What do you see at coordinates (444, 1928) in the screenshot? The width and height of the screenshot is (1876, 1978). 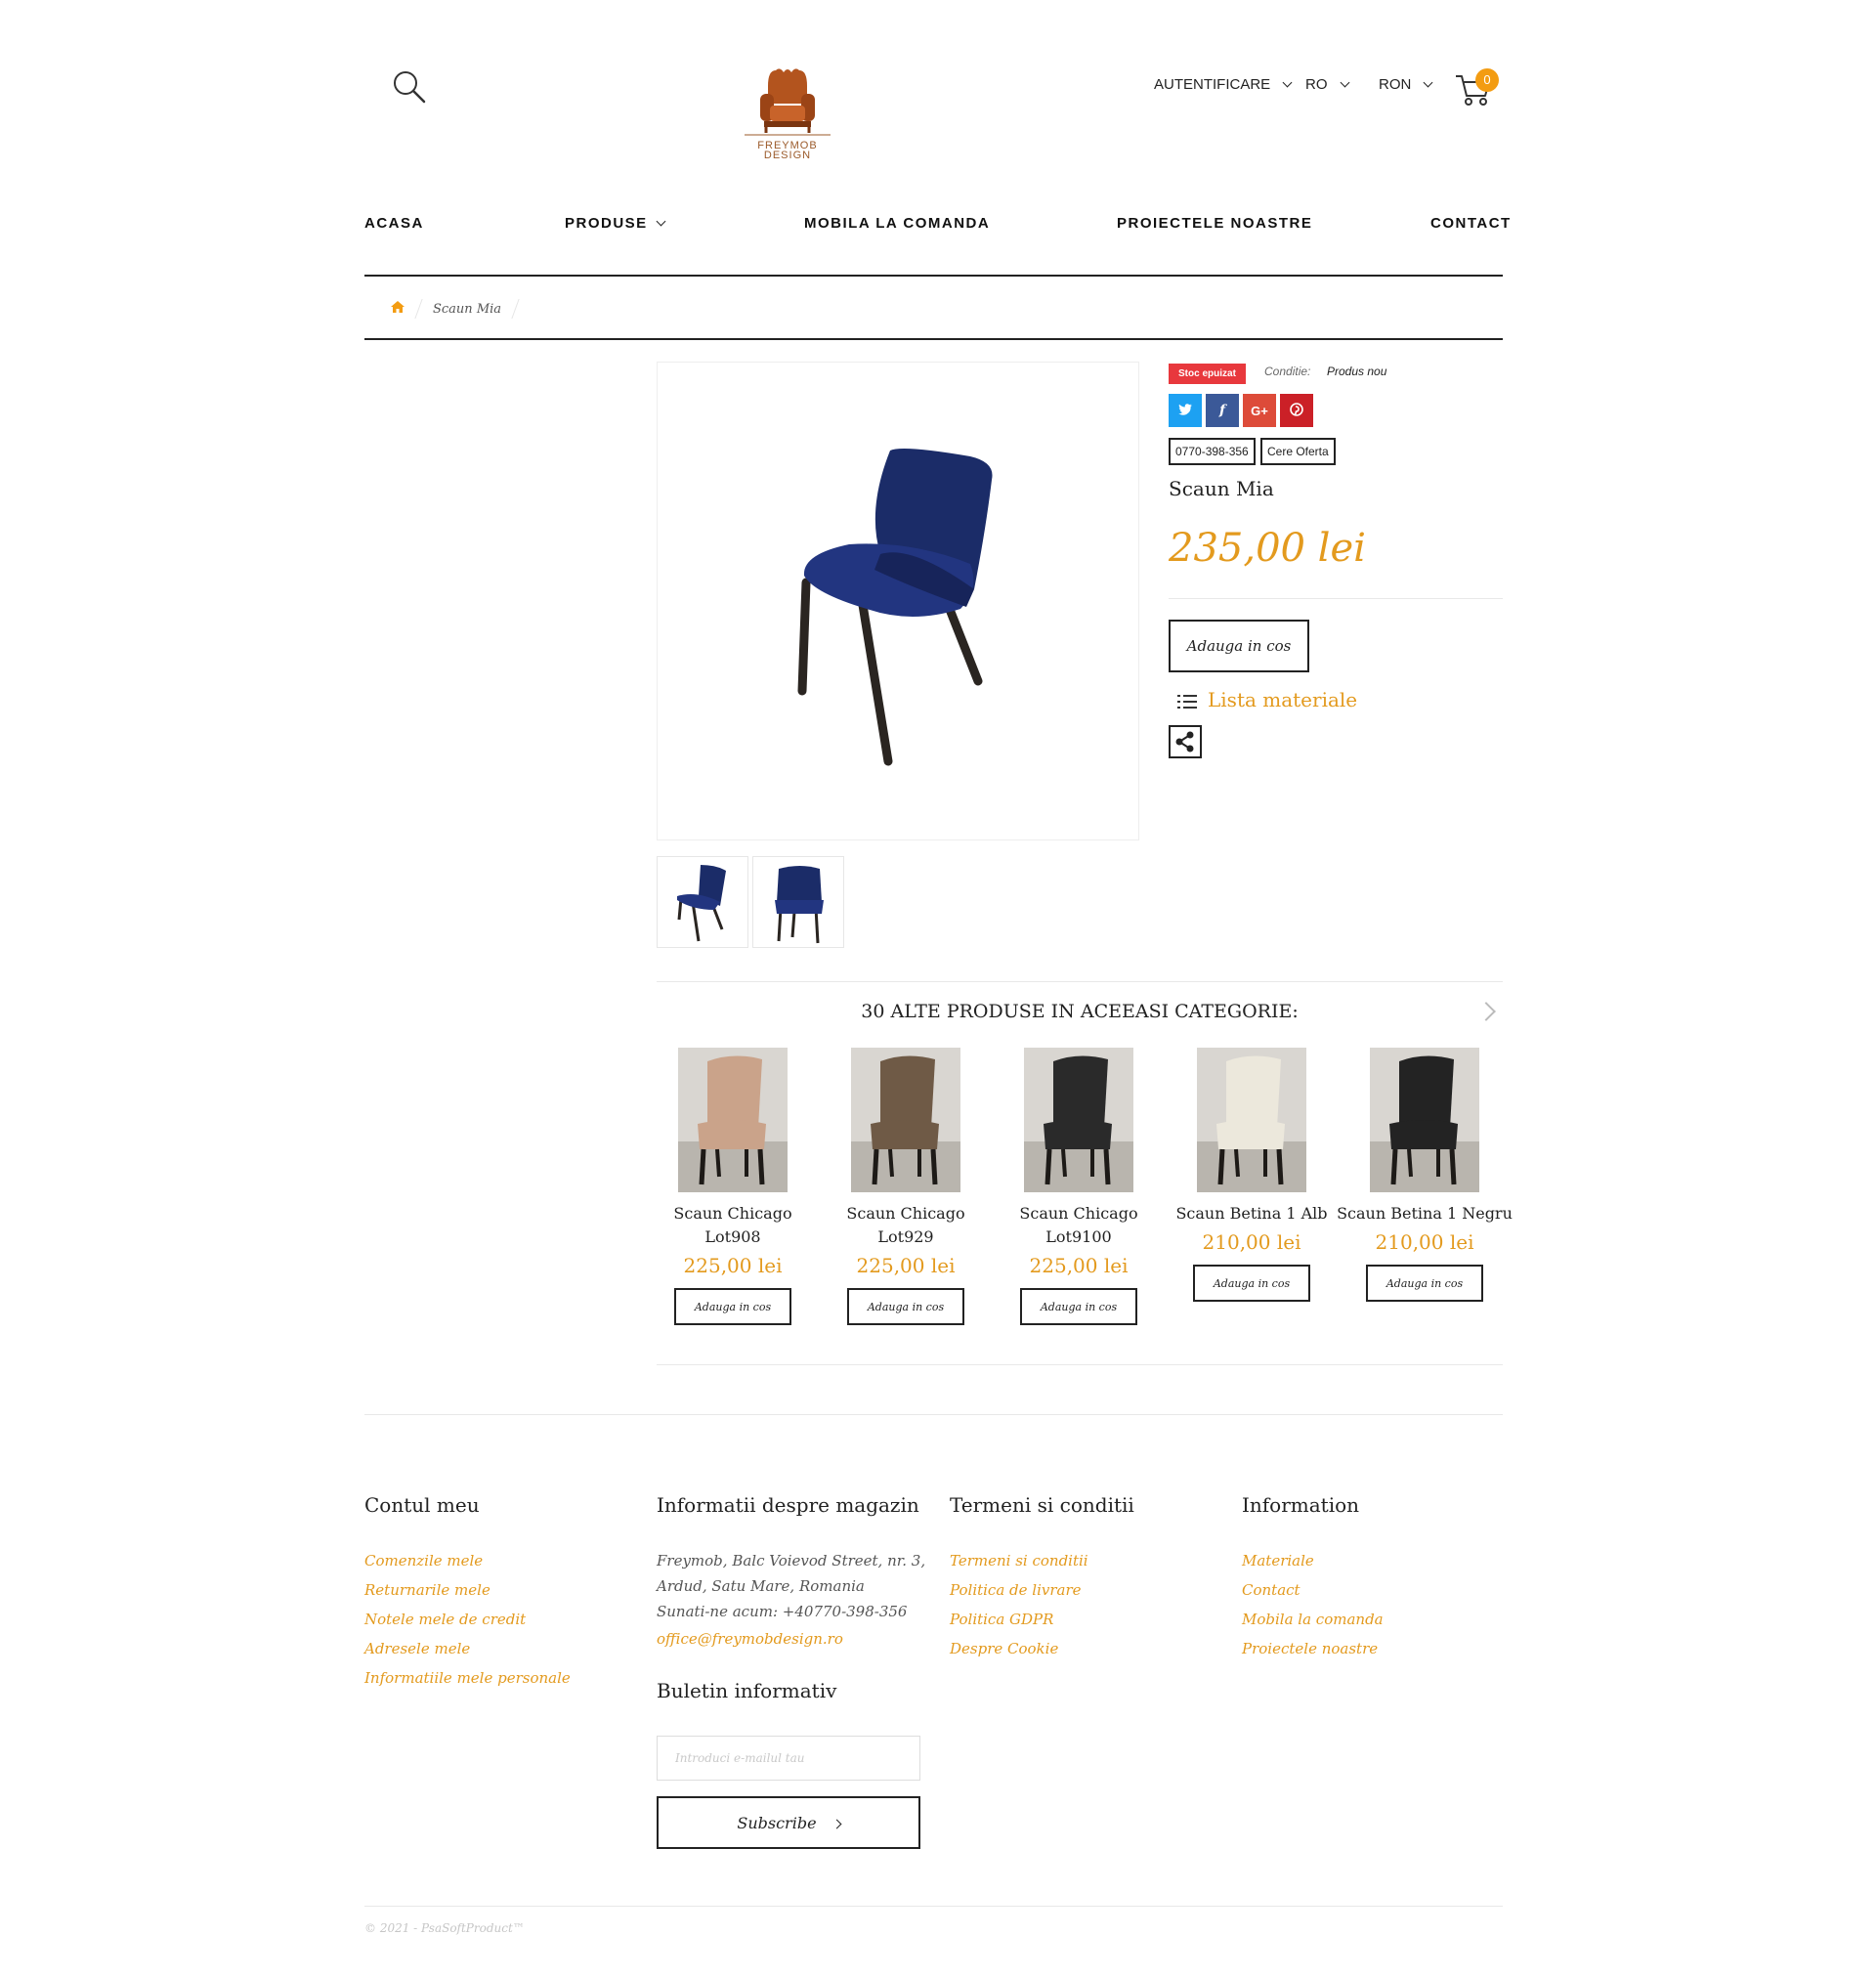 I see `copyright-text: © 2021 - PsaSoftProduct™` at bounding box center [444, 1928].